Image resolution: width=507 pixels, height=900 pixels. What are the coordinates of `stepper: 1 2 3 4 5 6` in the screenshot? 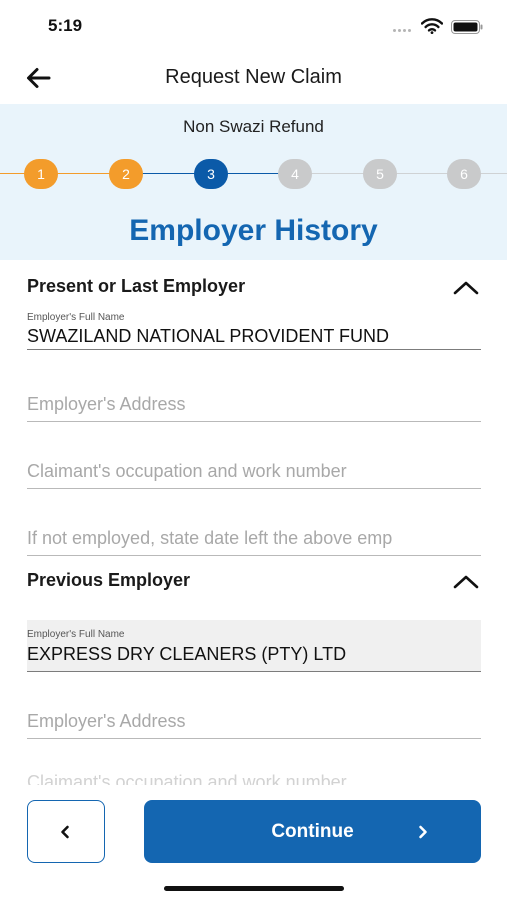 It's located at (253, 174).